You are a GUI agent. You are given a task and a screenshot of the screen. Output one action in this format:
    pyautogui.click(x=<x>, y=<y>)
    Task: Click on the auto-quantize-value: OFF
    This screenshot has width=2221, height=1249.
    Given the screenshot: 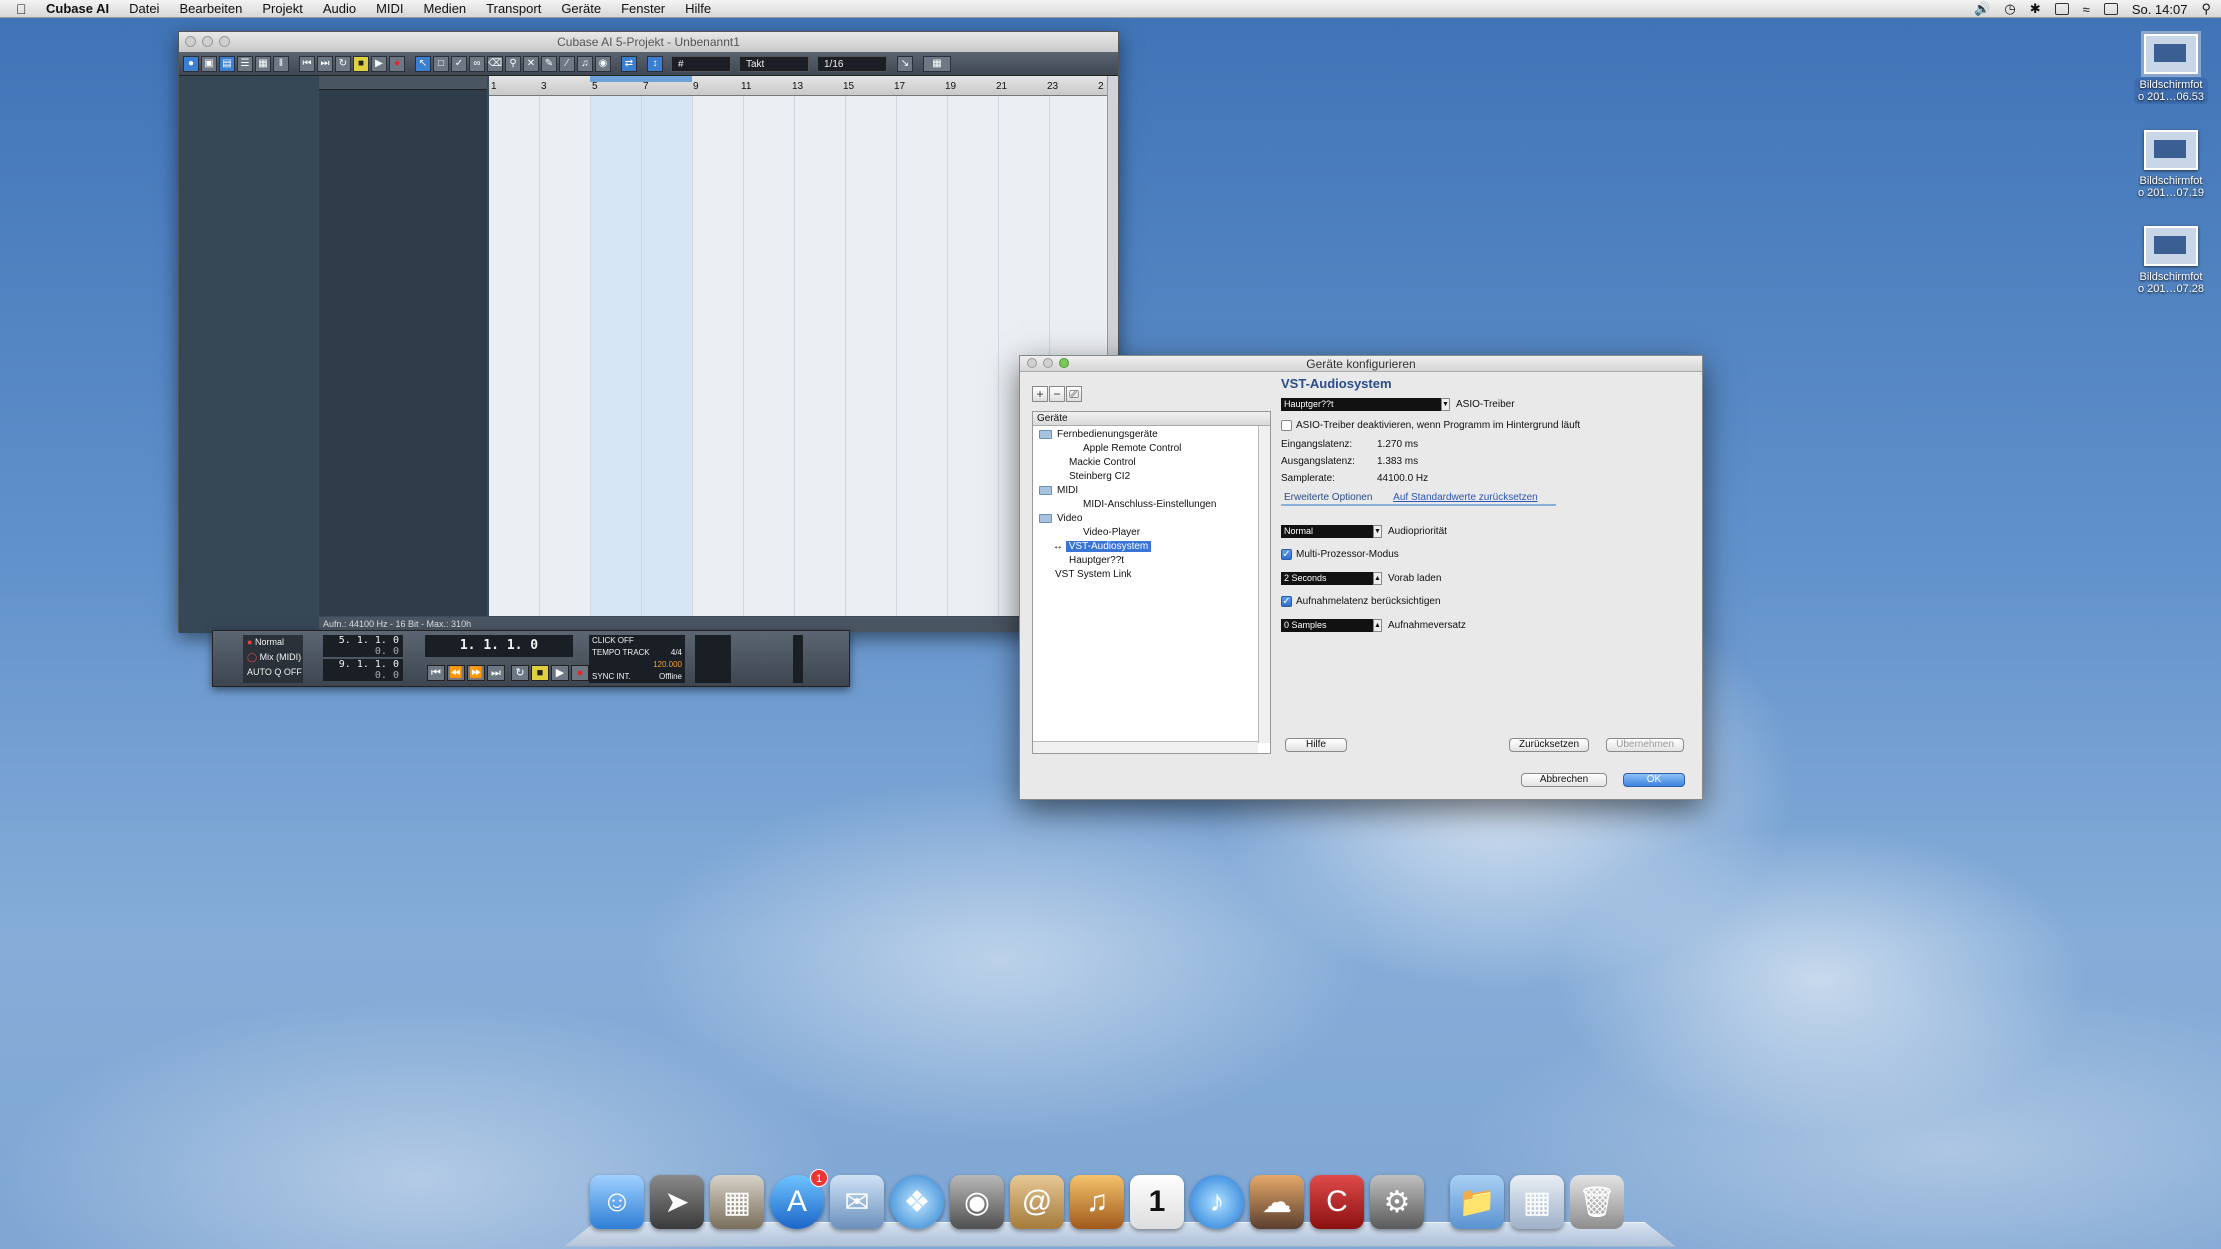 What is the action you would take?
    pyautogui.click(x=293, y=672)
    